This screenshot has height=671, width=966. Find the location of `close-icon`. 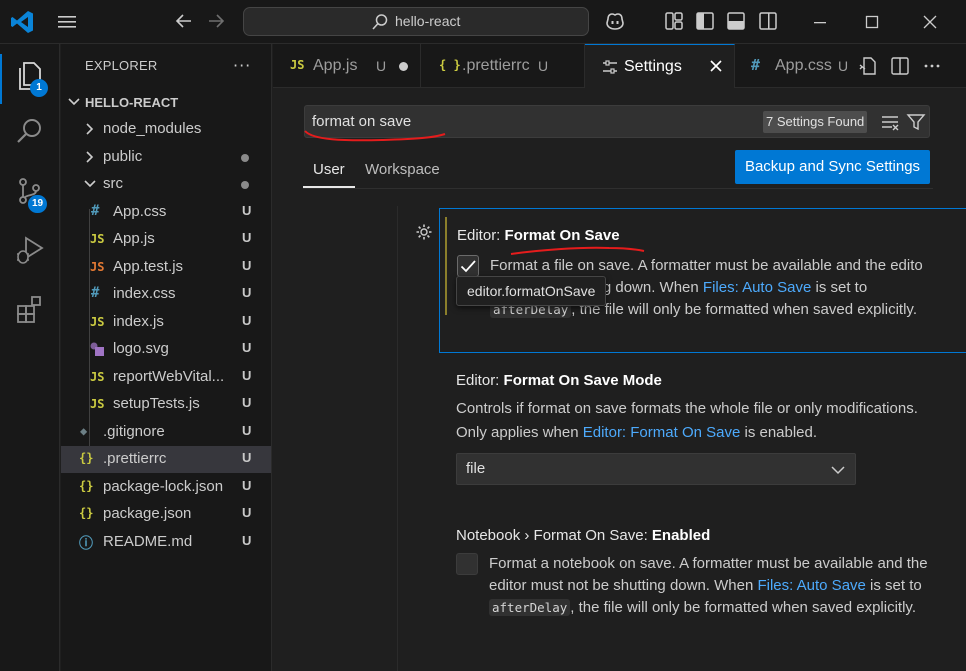

close-icon is located at coordinates (930, 22).